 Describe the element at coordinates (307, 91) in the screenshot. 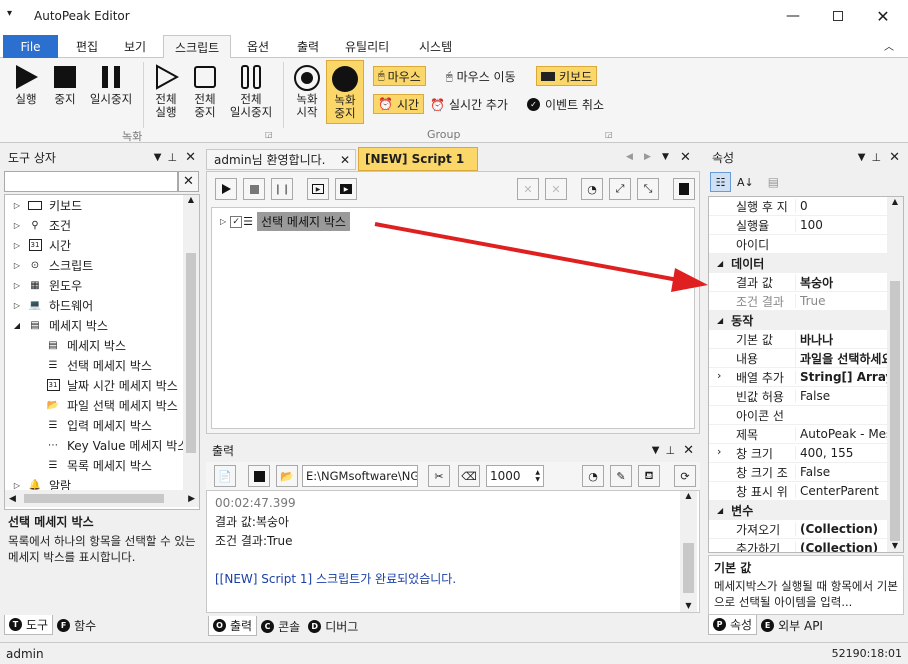

I see `record-start-button: 녹화 시작` at that location.